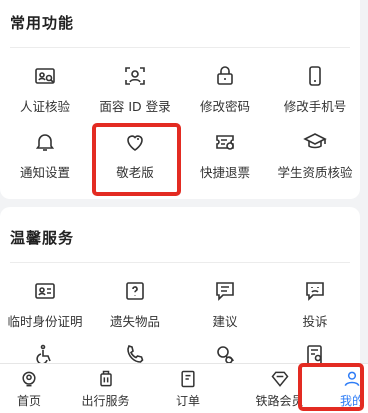 This screenshot has height=413, width=368. Describe the element at coordinates (225, 321) in the screenshot. I see `suggestion-label: 建议` at that location.